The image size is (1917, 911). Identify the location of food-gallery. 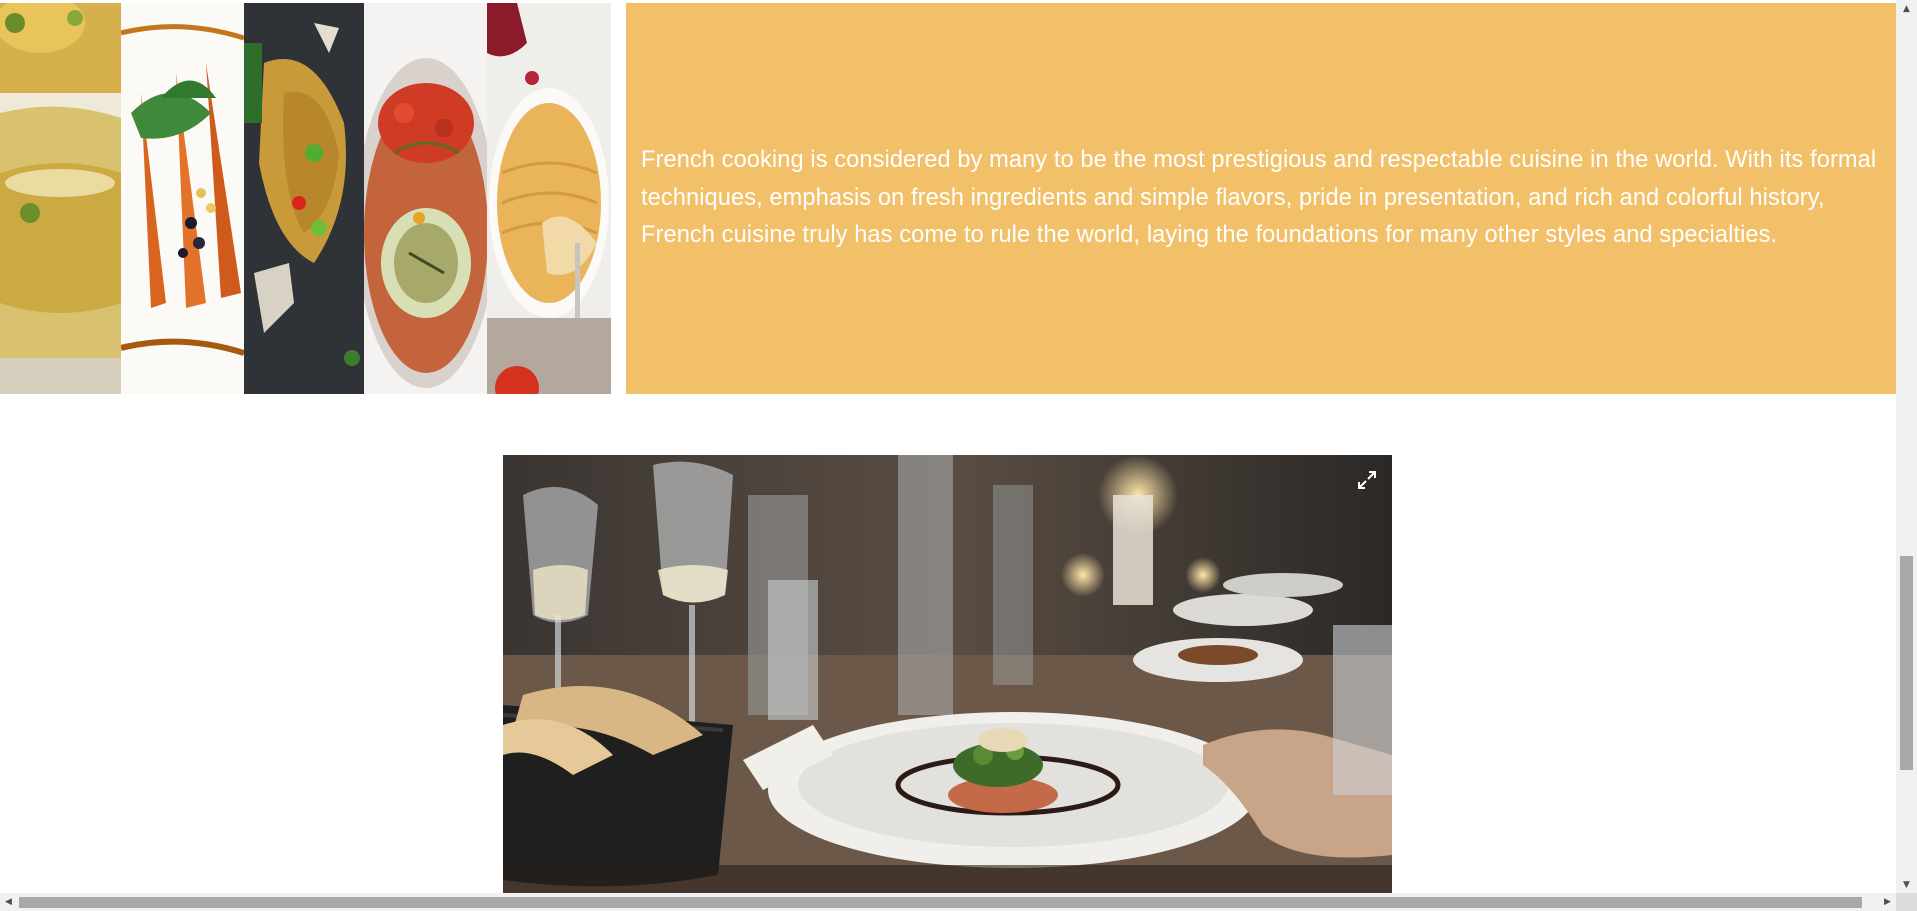
(313, 198).